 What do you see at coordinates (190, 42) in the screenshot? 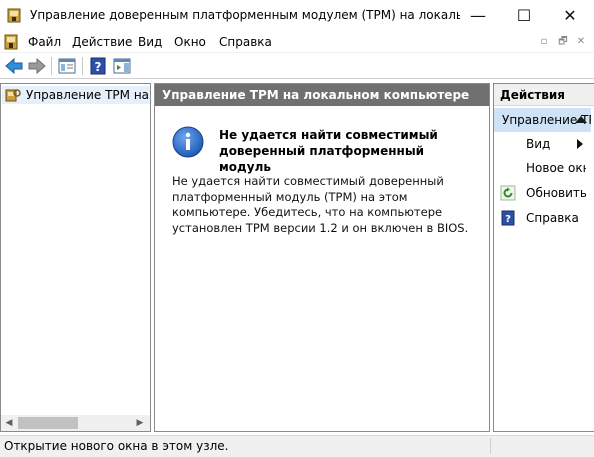
I see `menu-window: Окно` at bounding box center [190, 42].